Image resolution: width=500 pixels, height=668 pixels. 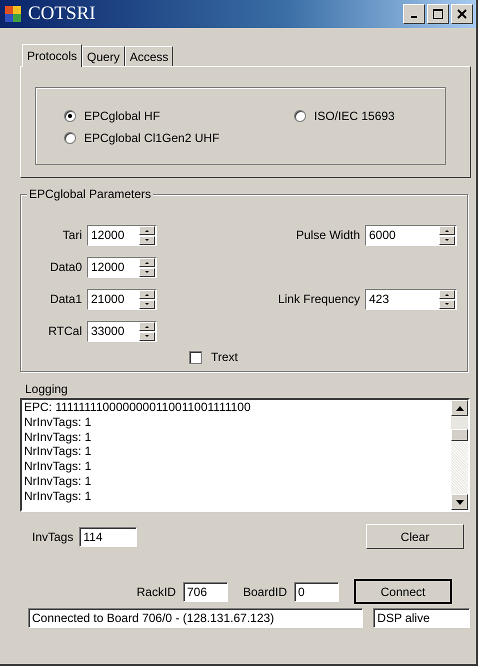 I want to click on scrollbar-thumb, so click(x=459, y=435).